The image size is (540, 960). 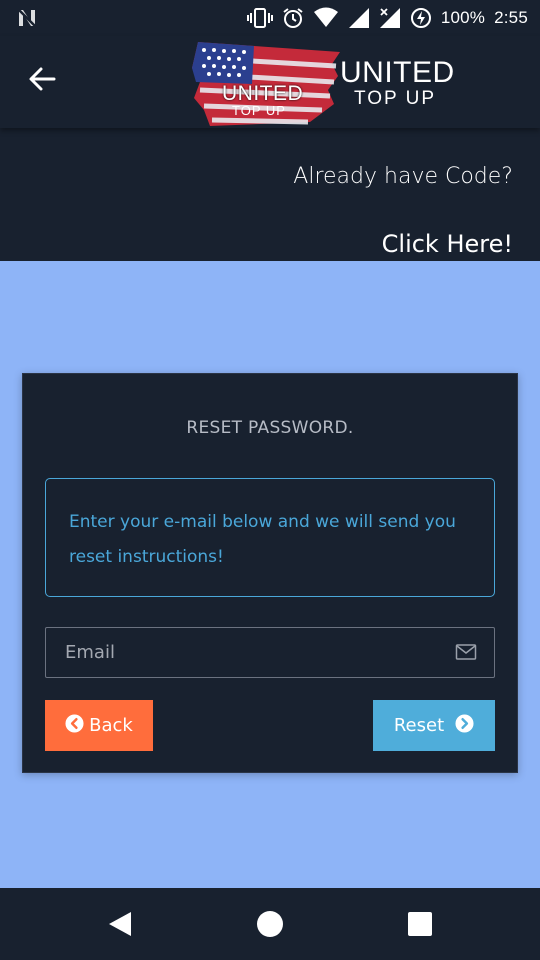 What do you see at coordinates (241, 652) in the screenshot?
I see `email-input` at bounding box center [241, 652].